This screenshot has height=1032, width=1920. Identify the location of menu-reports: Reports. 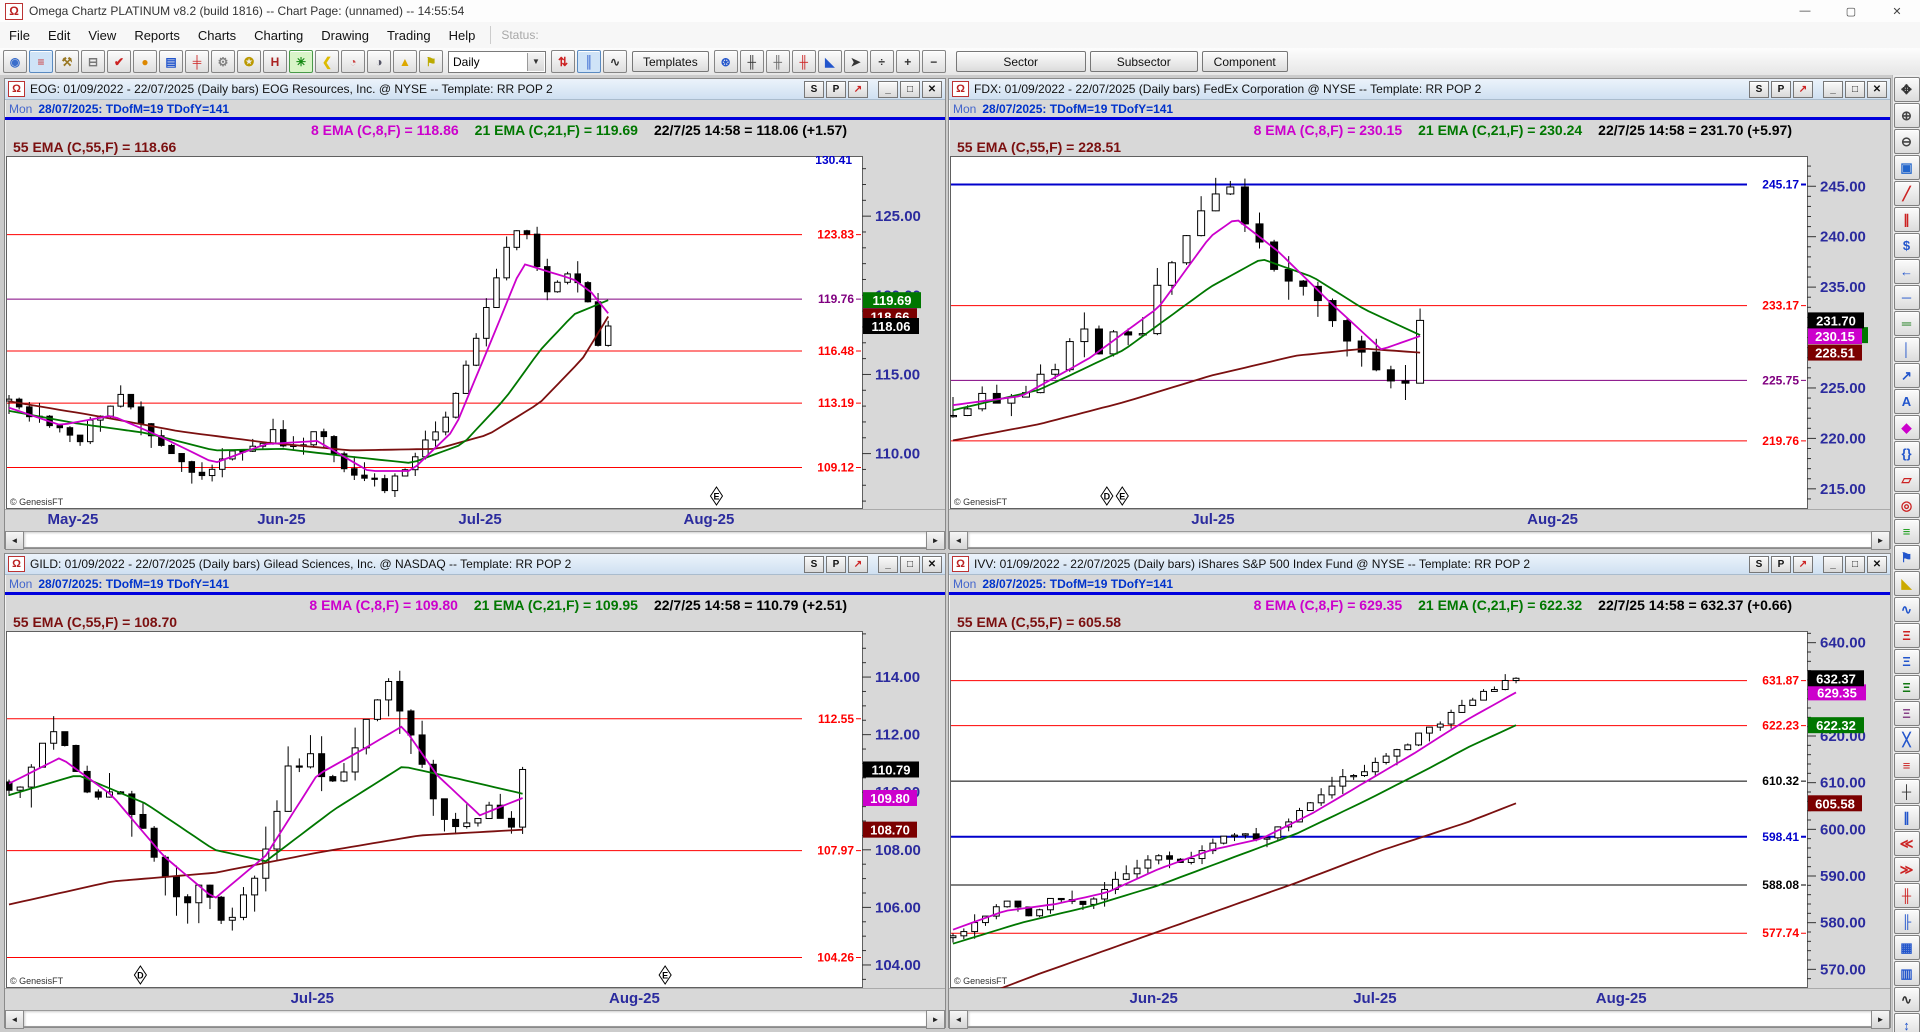
(157, 35).